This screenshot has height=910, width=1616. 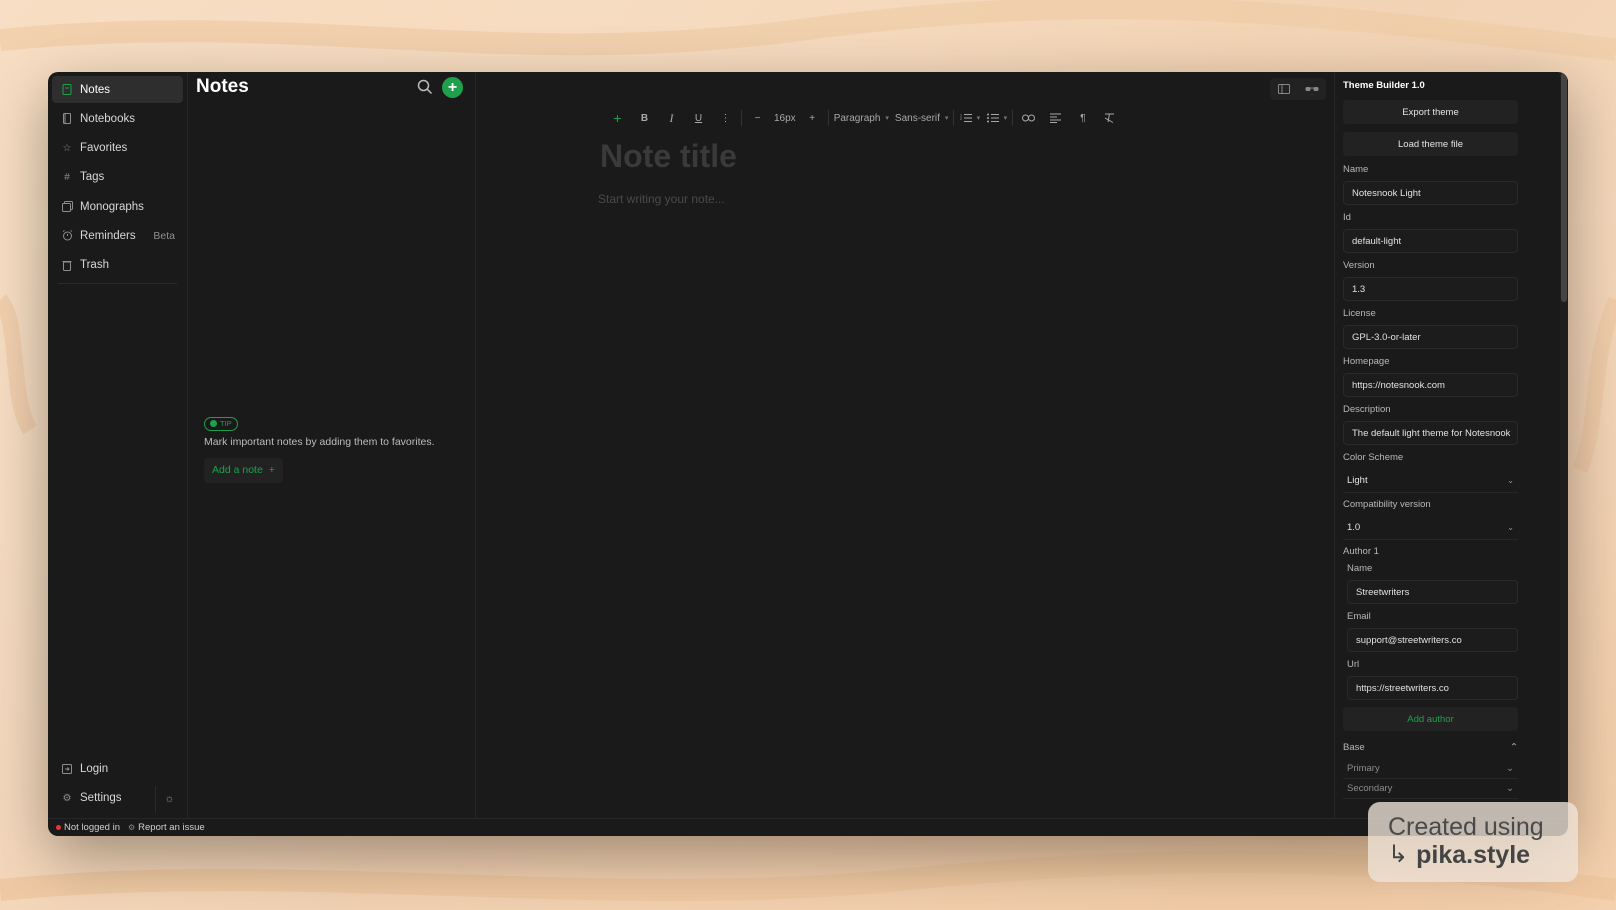 What do you see at coordinates (67, 177) in the screenshot?
I see `hash-icon: #` at bounding box center [67, 177].